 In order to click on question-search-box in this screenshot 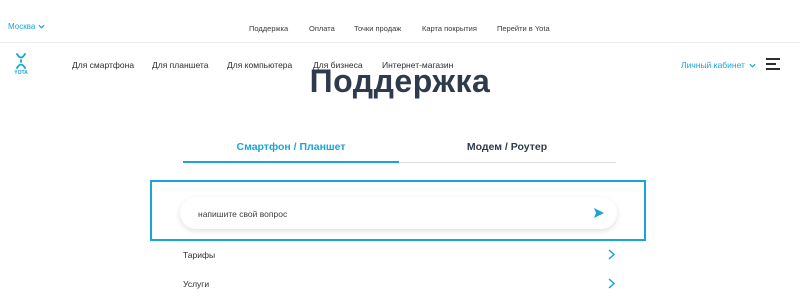, I will do `click(398, 214)`.